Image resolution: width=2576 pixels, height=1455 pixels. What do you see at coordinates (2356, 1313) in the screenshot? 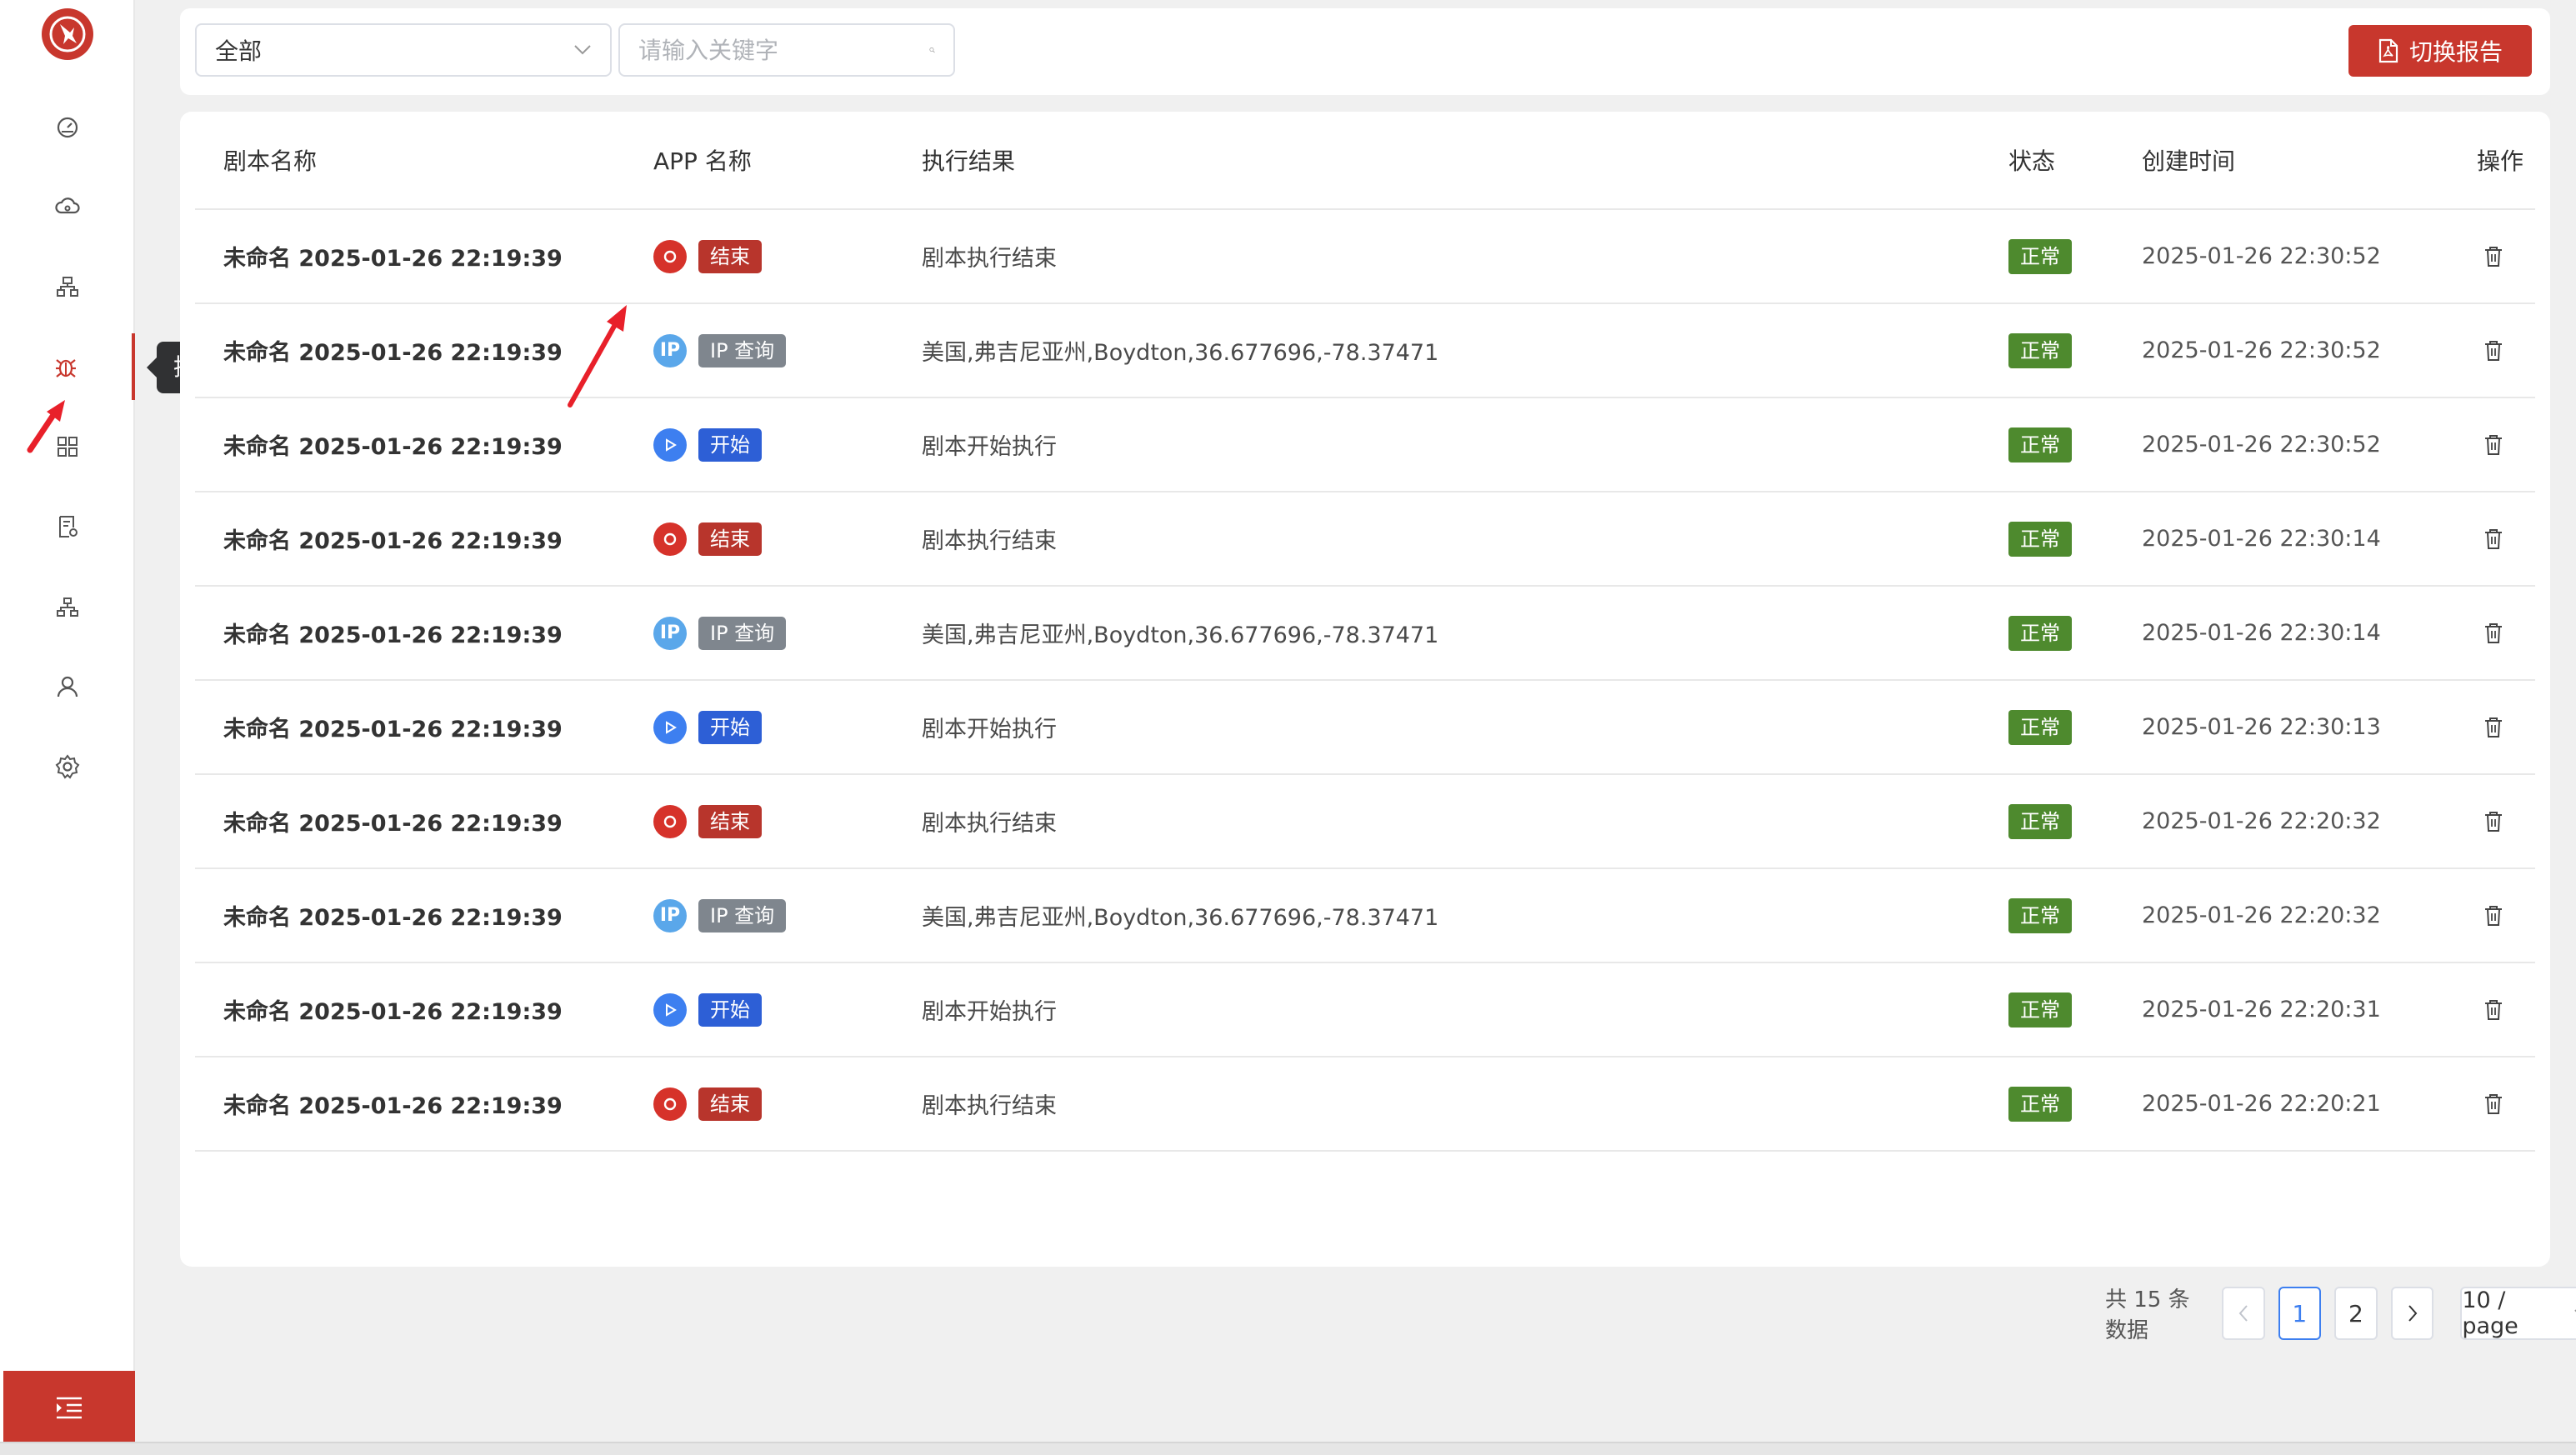
I see `page-button-2: 2` at bounding box center [2356, 1313].